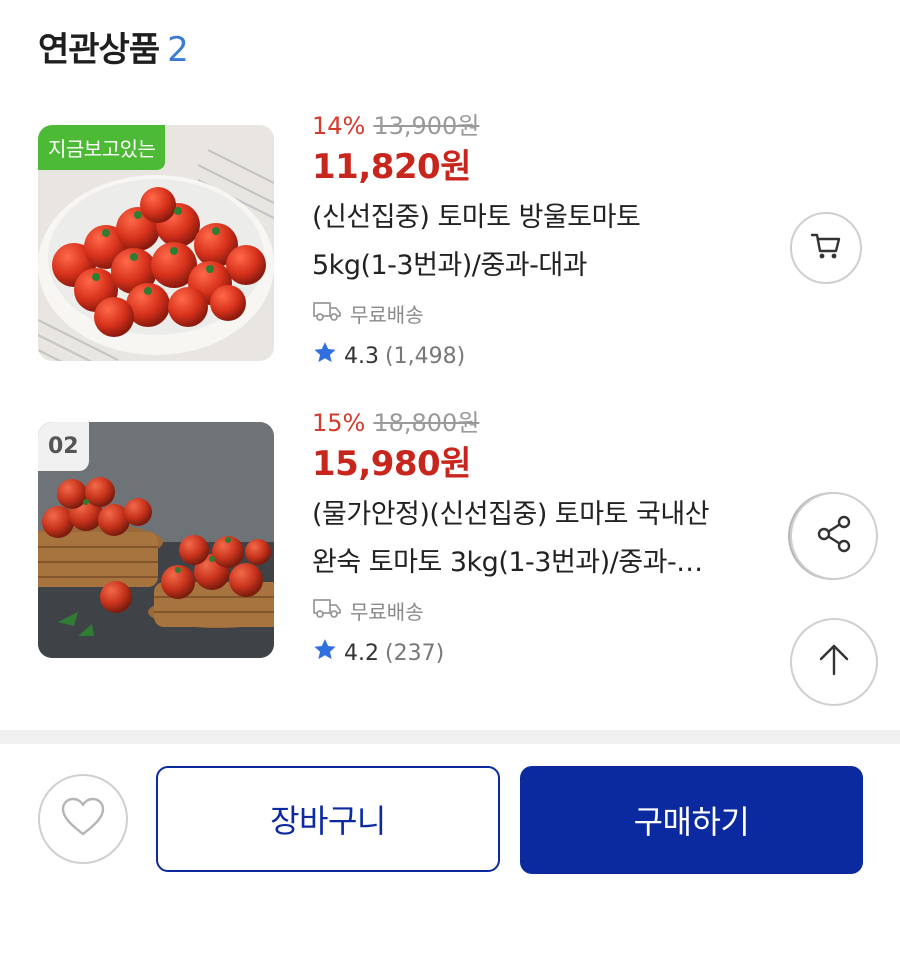  I want to click on buy-button: 구매하기, so click(691, 820).